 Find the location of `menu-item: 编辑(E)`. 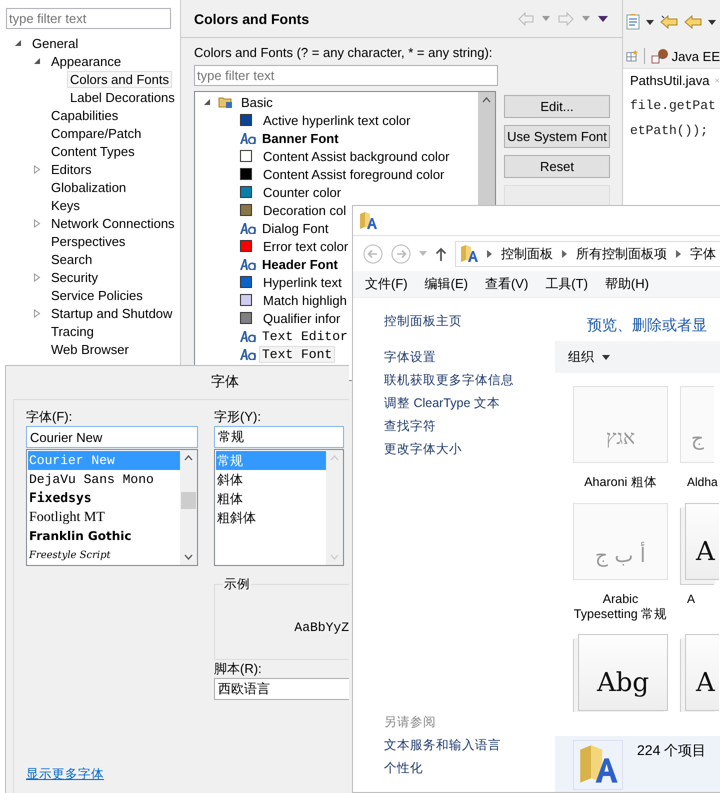

menu-item: 编辑(E) is located at coordinates (446, 284).